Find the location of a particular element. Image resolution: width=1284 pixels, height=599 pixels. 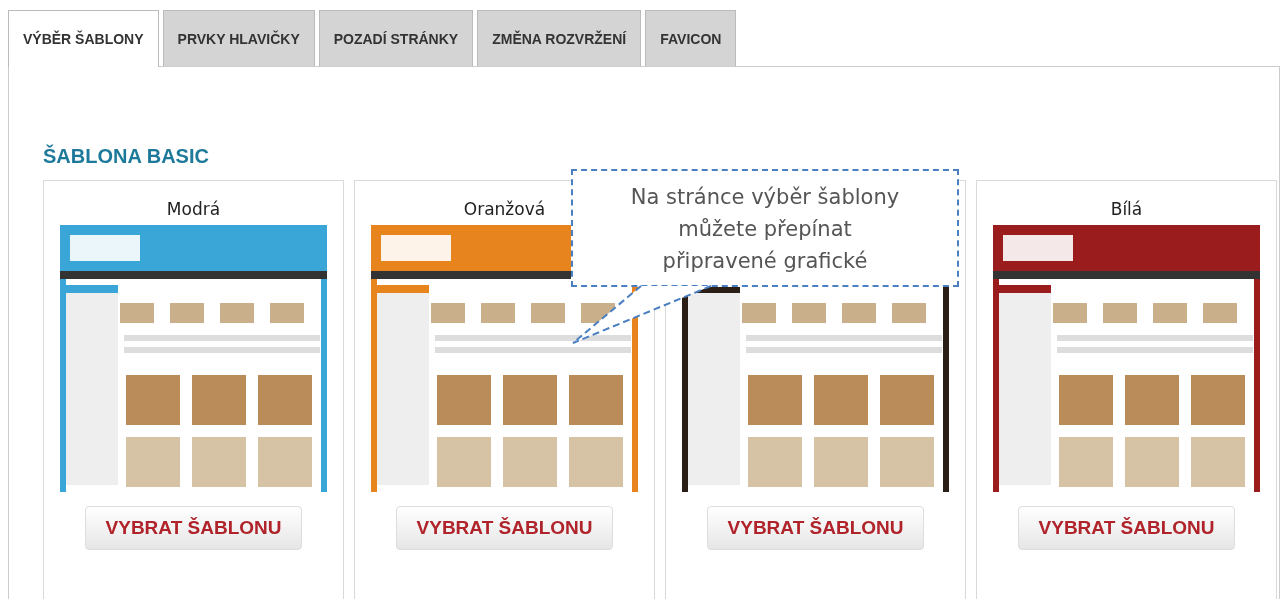

template-name: Bílá is located at coordinates (1126, 209).